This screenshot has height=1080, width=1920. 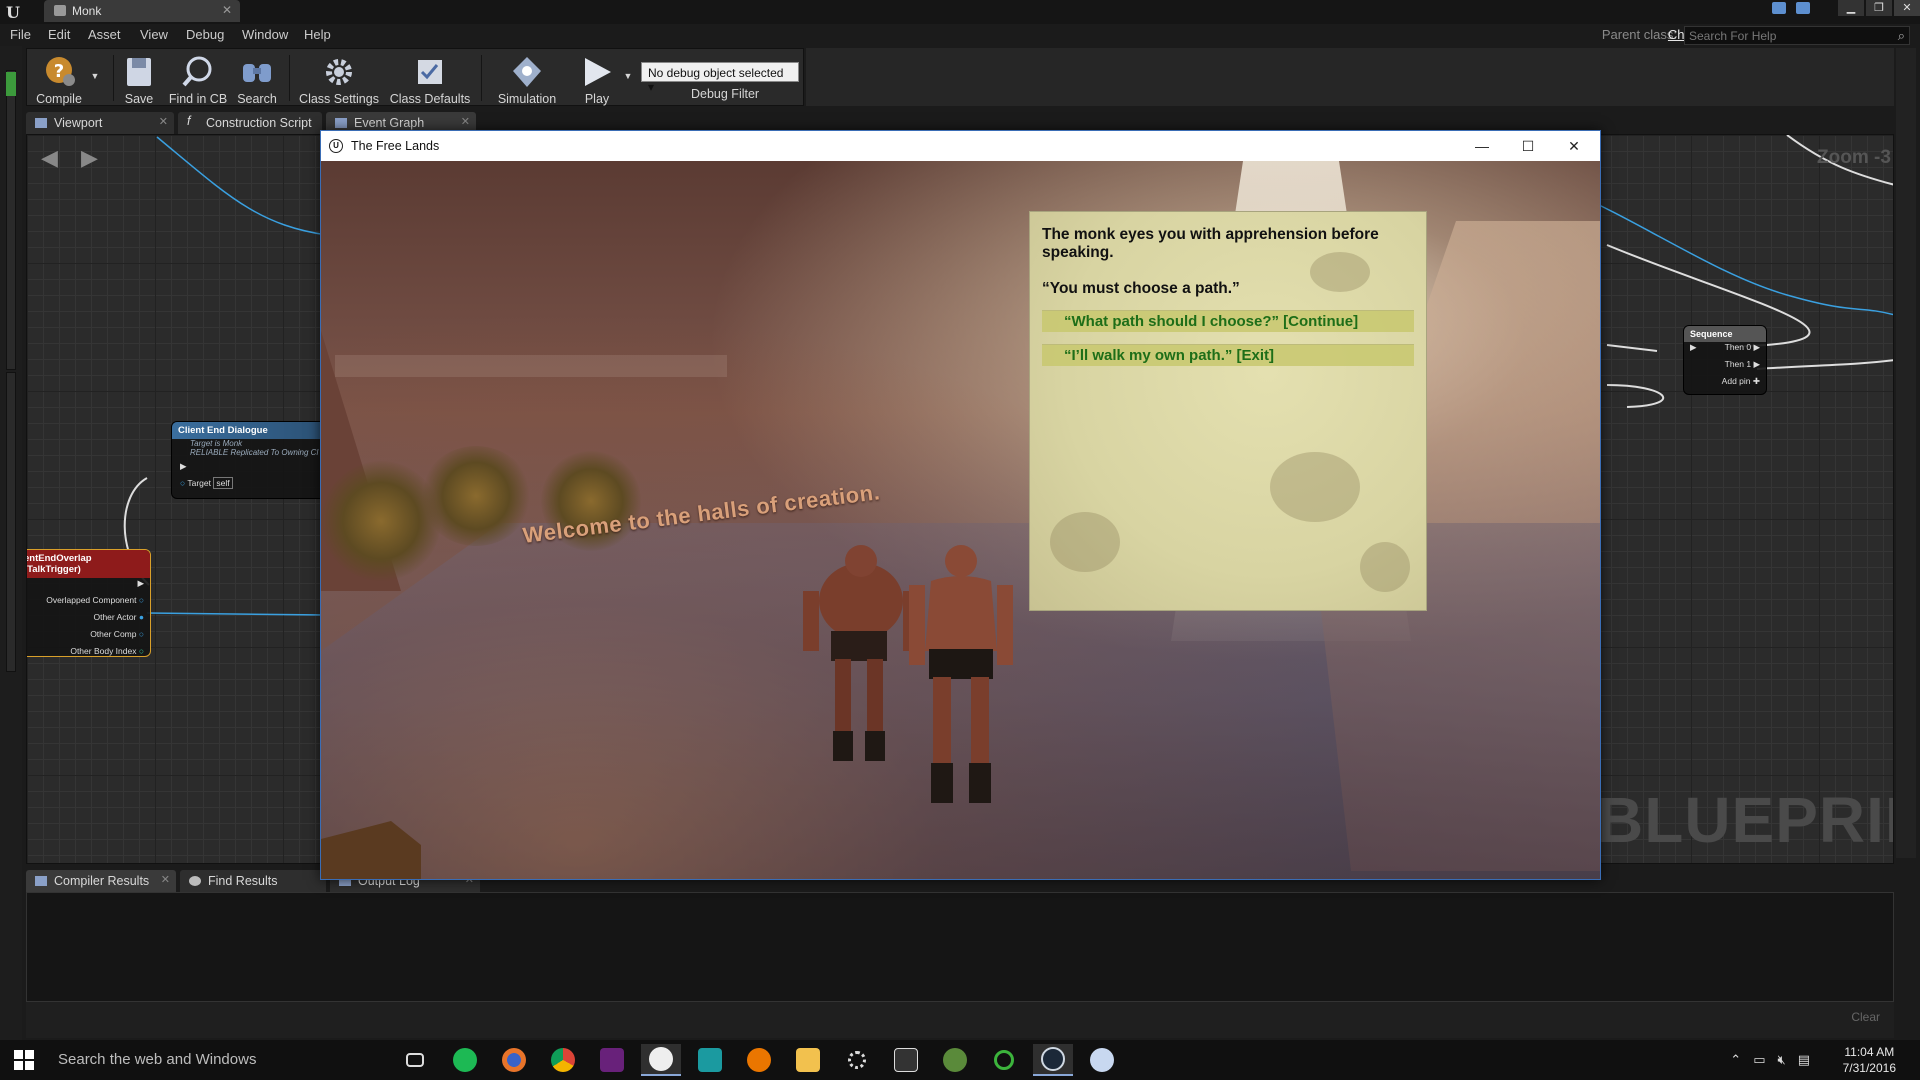 I want to click on document-tab-monk: Monk ✕, so click(x=142, y=11).